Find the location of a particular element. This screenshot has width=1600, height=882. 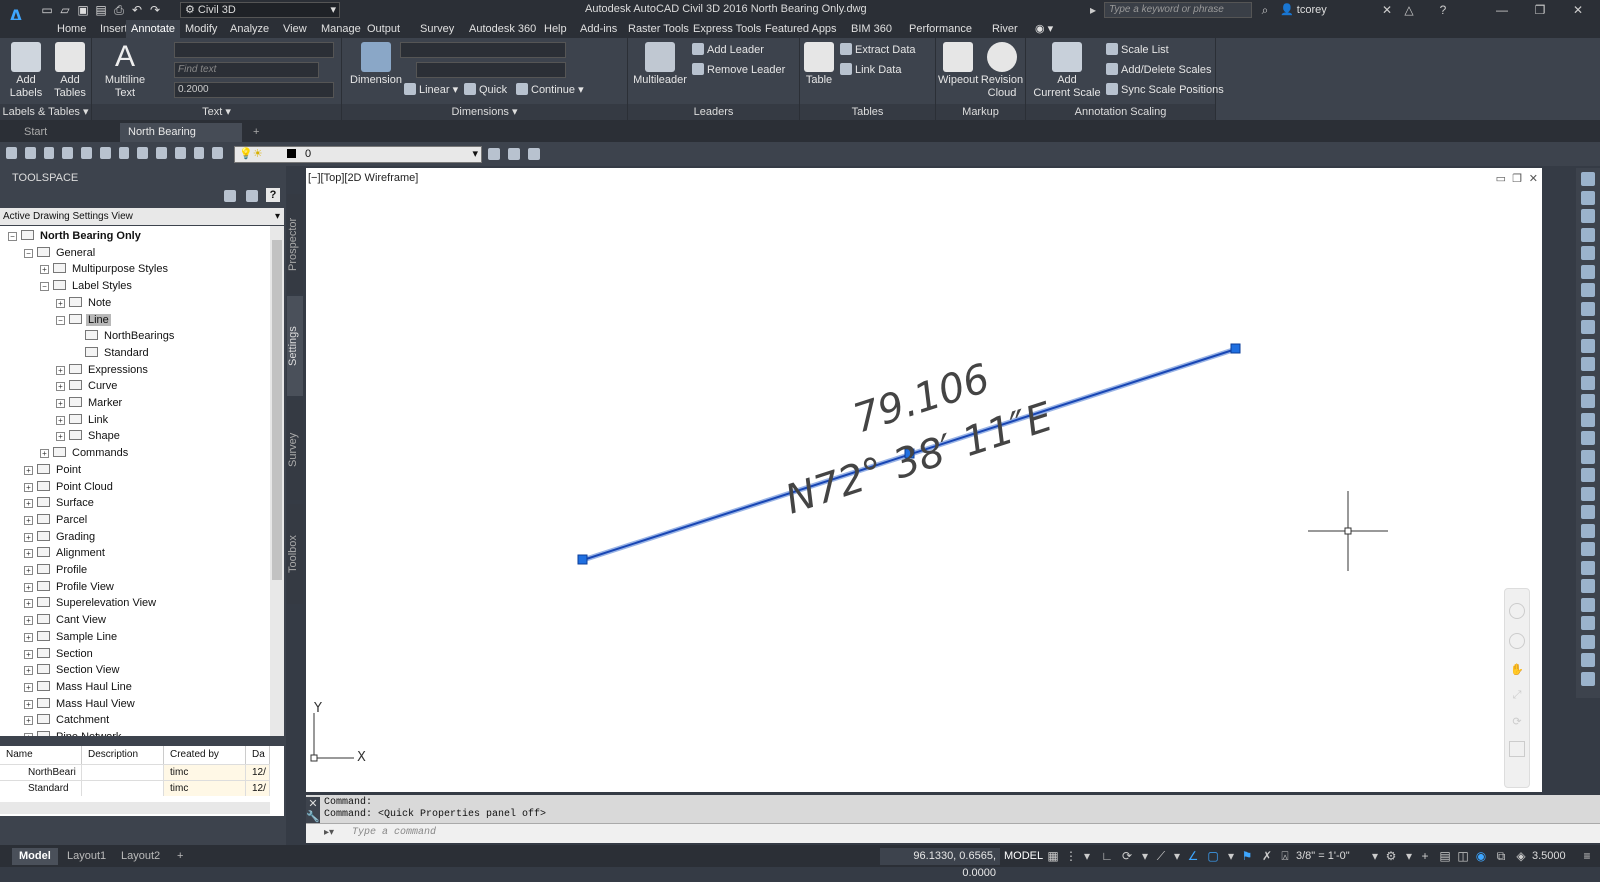

layer-freeze-icon is located at coordinates (67, 153).